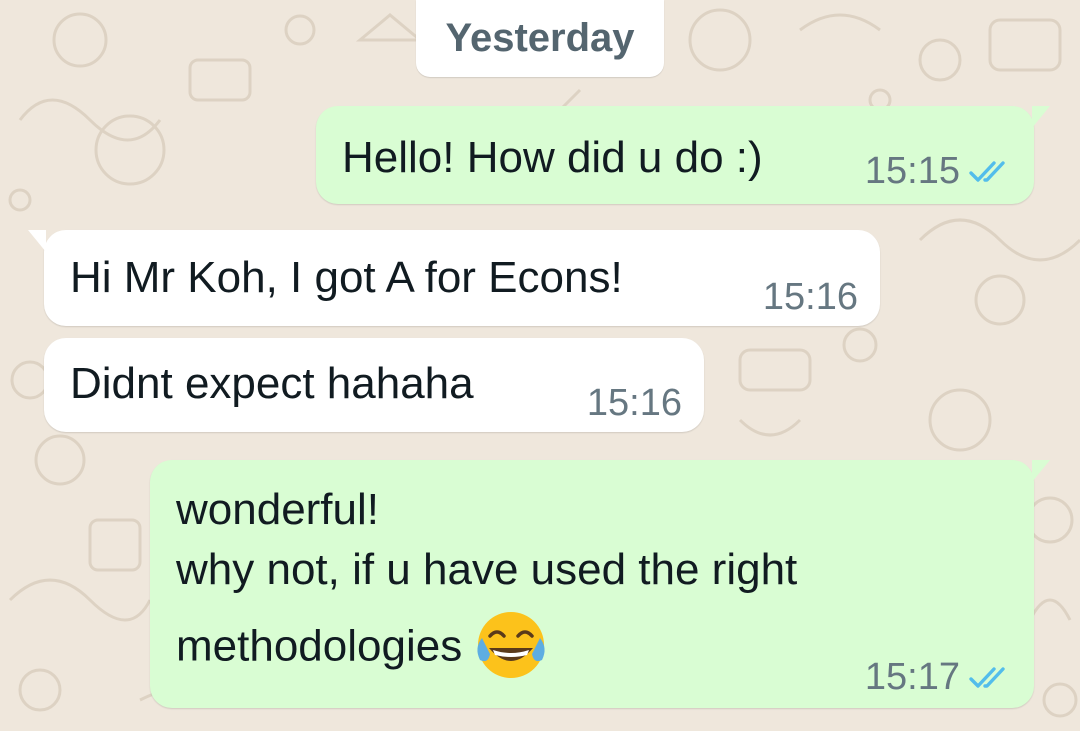 The height and width of the screenshot is (731, 1080). Describe the element at coordinates (346, 277) in the screenshot. I see `message-text: Hi Mr Koh, I got A for Econs!` at that location.